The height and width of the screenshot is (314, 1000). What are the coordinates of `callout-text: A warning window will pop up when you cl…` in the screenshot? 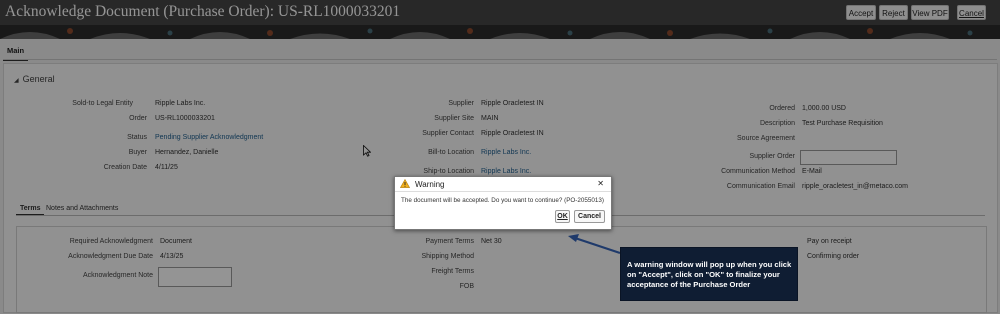 It's located at (709, 274).